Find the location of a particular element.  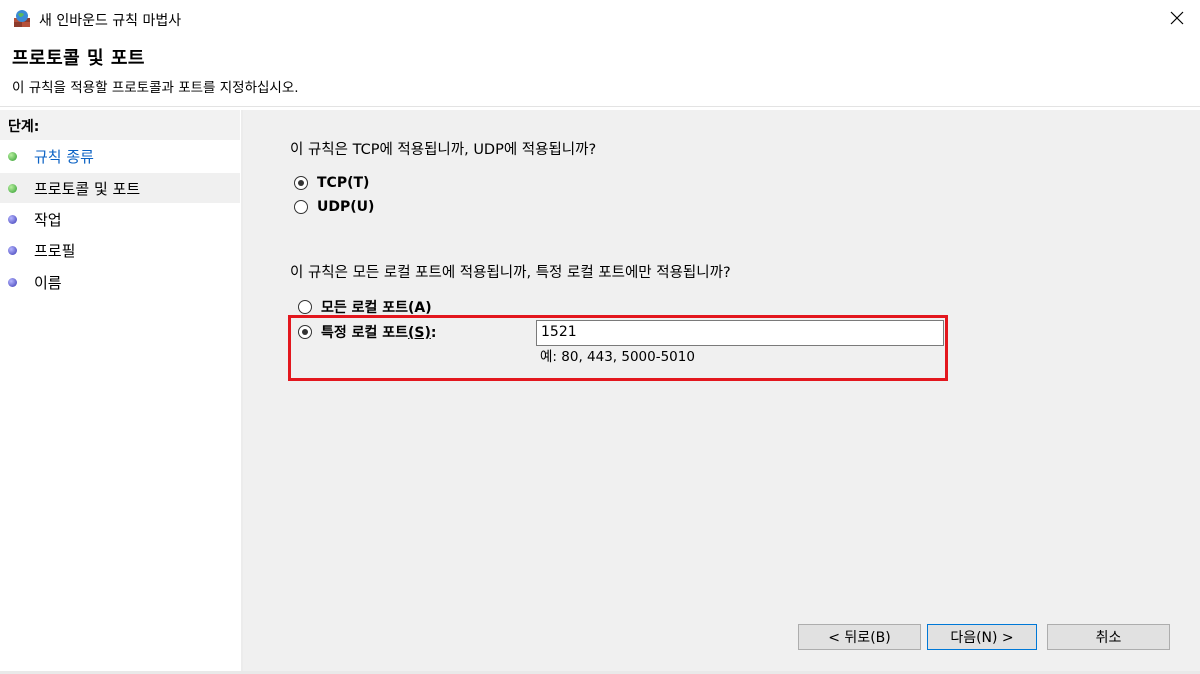

title-bar: 새 인바운드 규칙 마법사 is located at coordinates (600, 19).